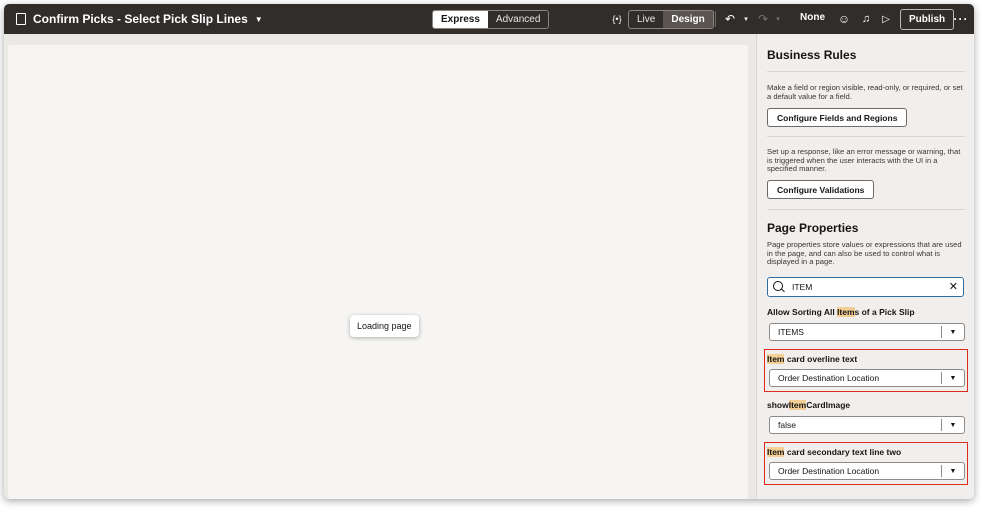  I want to click on undo-icon: ↶, so click(730, 19).